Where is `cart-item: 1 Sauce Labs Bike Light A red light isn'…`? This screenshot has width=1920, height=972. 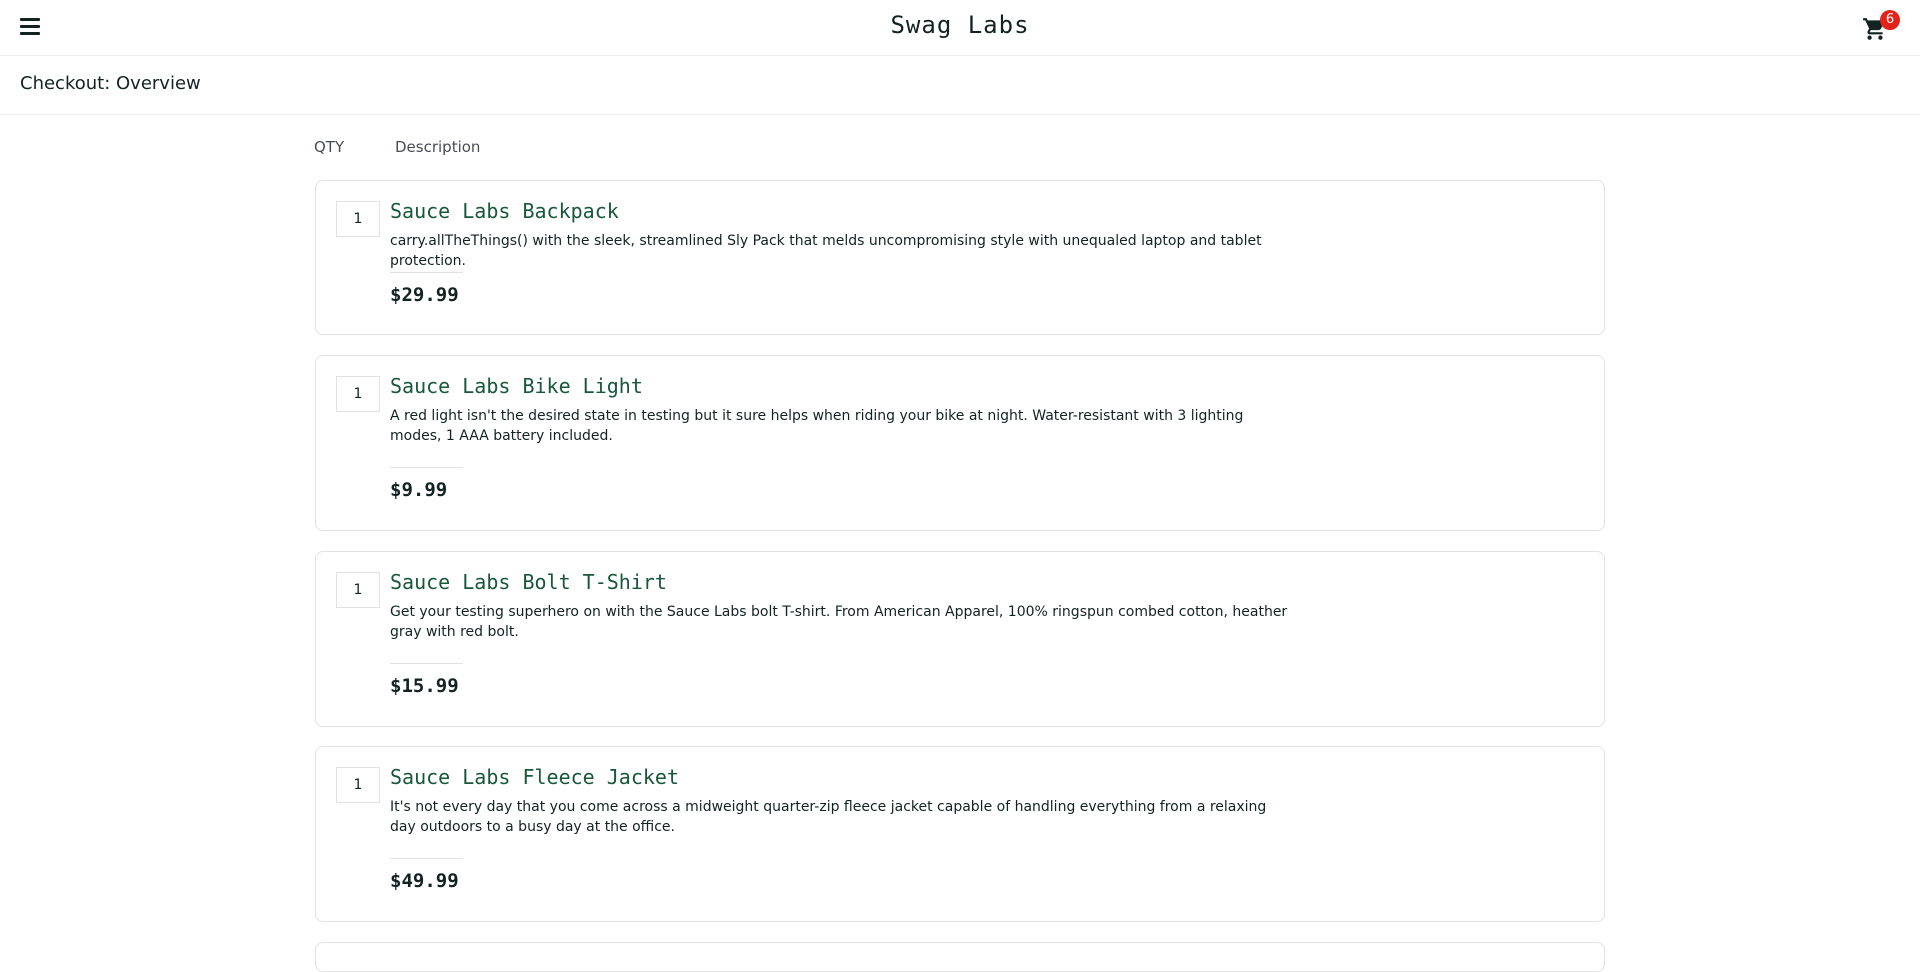
cart-item: 1 Sauce Labs Bike Light A red light isn'… is located at coordinates (960, 443).